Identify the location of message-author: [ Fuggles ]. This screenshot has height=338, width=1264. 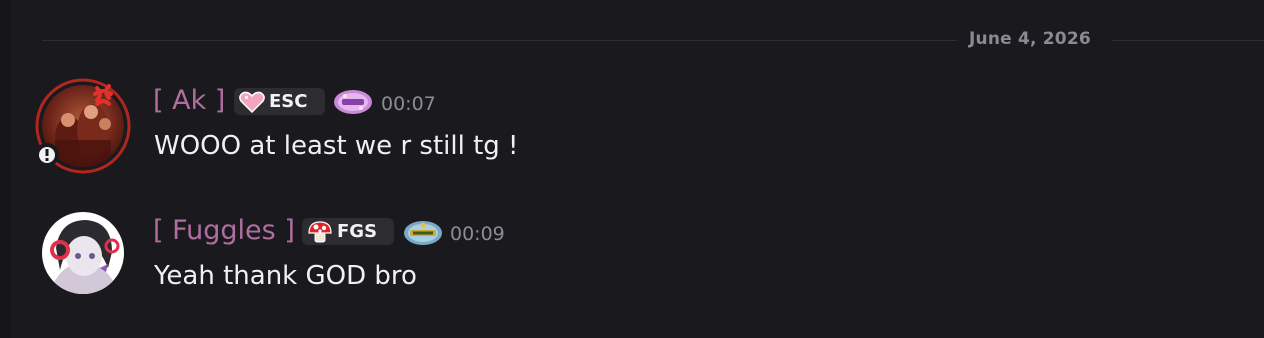
(224, 230).